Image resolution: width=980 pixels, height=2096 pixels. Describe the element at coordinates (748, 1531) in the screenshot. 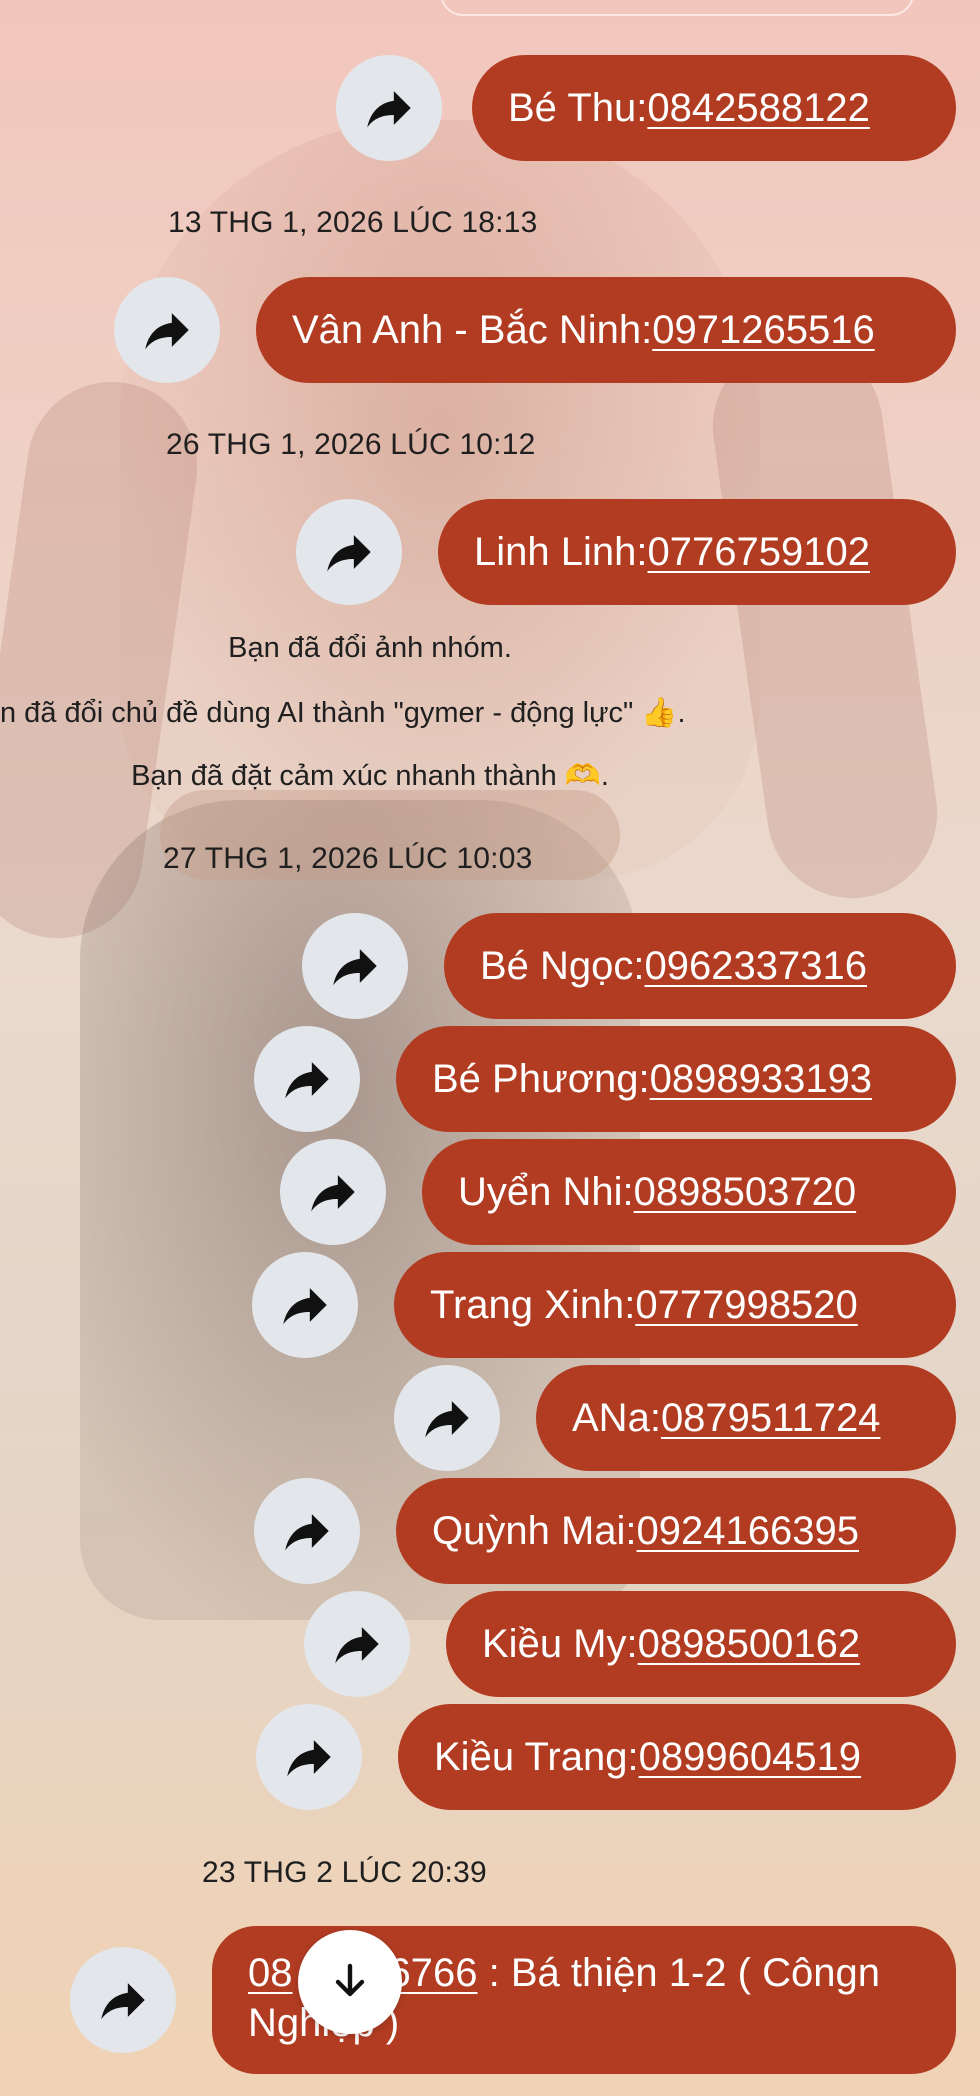

I see `phone-link: 0924166395` at that location.